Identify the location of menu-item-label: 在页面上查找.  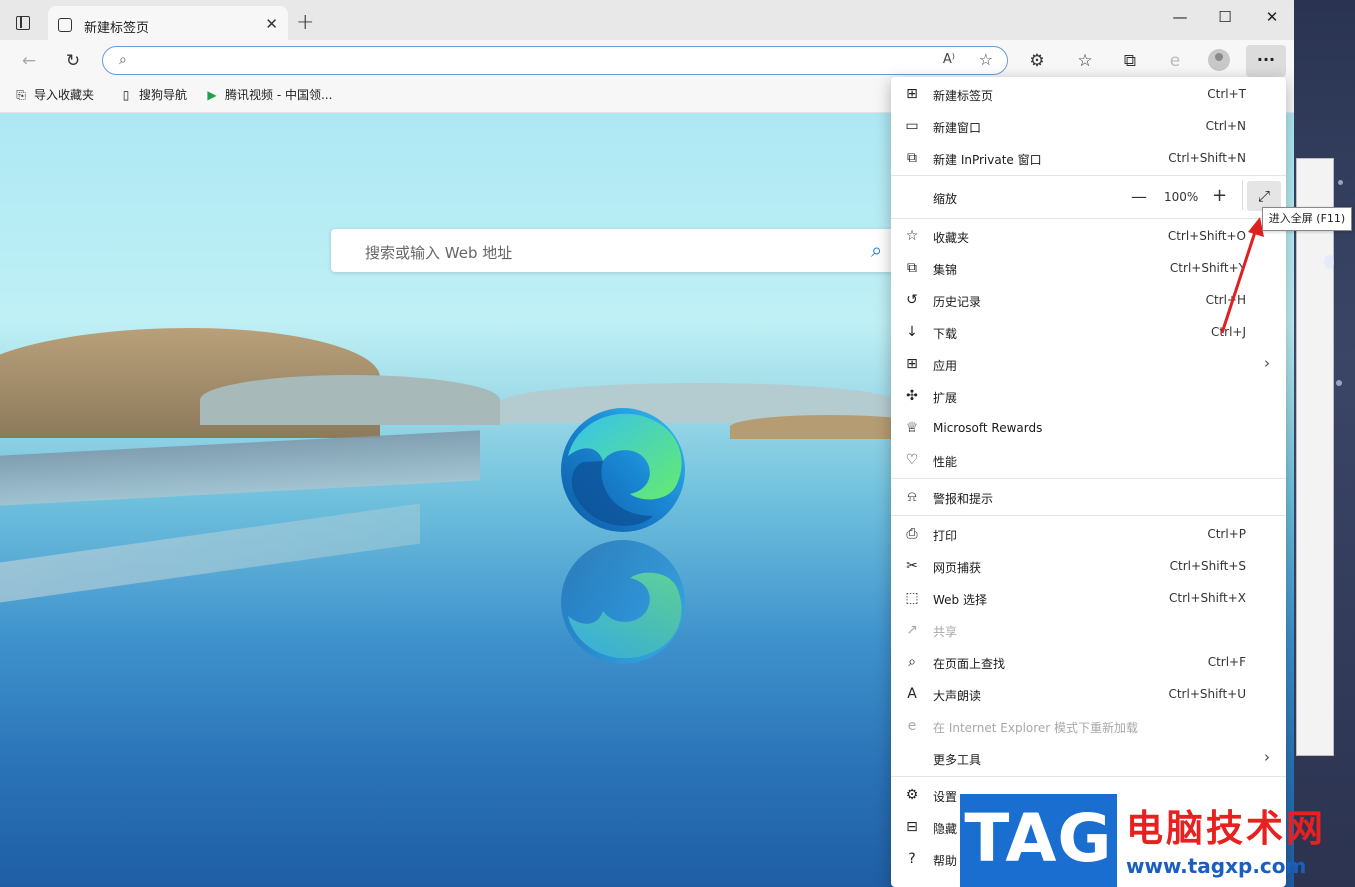
(969, 664).